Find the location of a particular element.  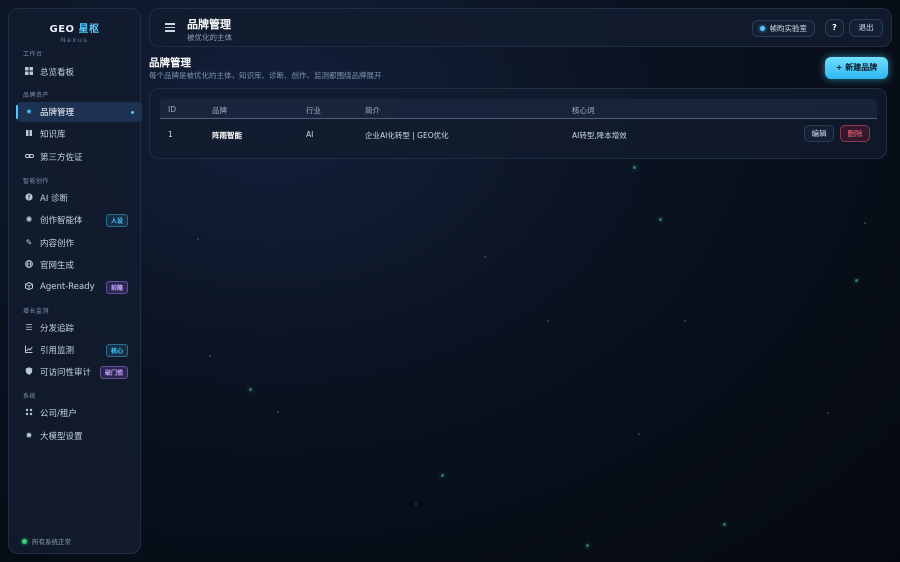

sidebar-item-third-party-proof: 第三方佐证 is located at coordinates (79, 157).